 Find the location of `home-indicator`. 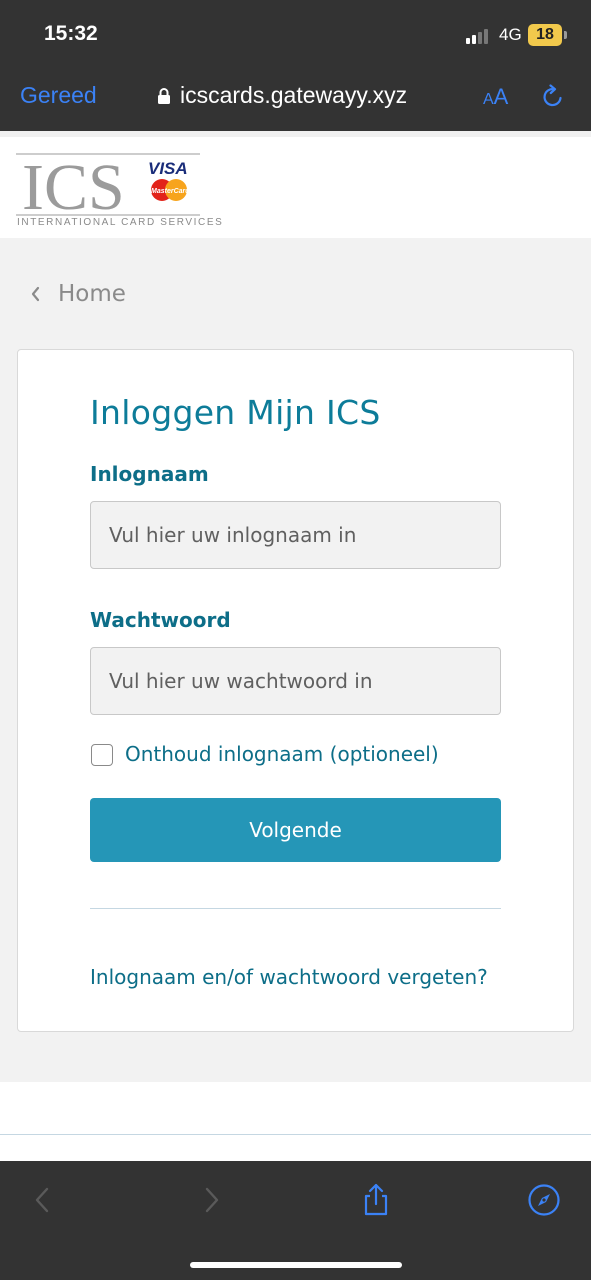

home-indicator is located at coordinates (296, 1265).